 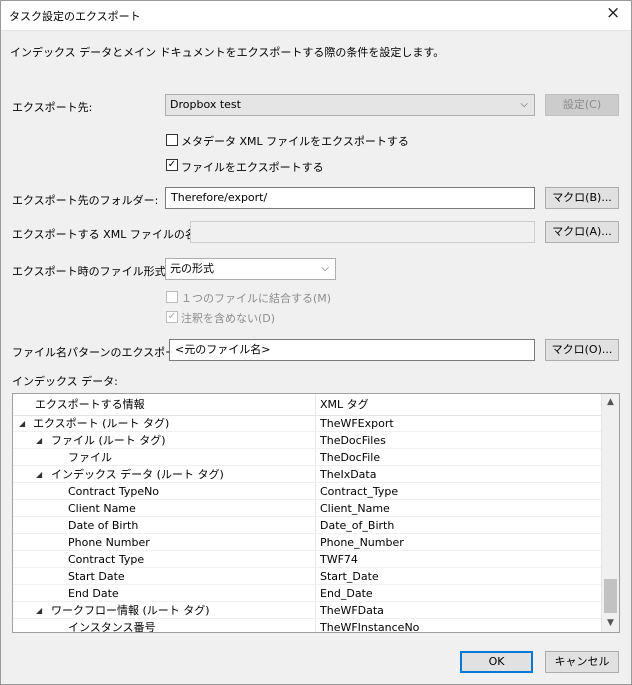 I want to click on row-name: ファイル, so click(x=90, y=457).